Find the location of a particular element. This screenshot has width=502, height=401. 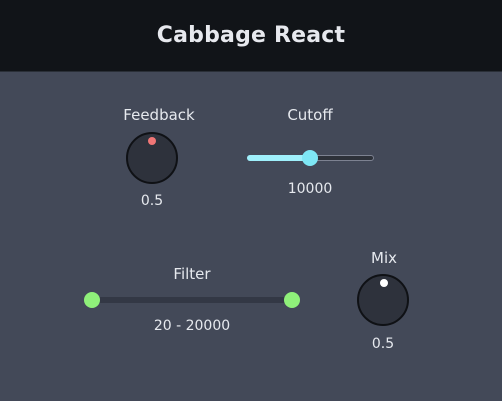

feedback-value: 0.5 is located at coordinates (152, 201).